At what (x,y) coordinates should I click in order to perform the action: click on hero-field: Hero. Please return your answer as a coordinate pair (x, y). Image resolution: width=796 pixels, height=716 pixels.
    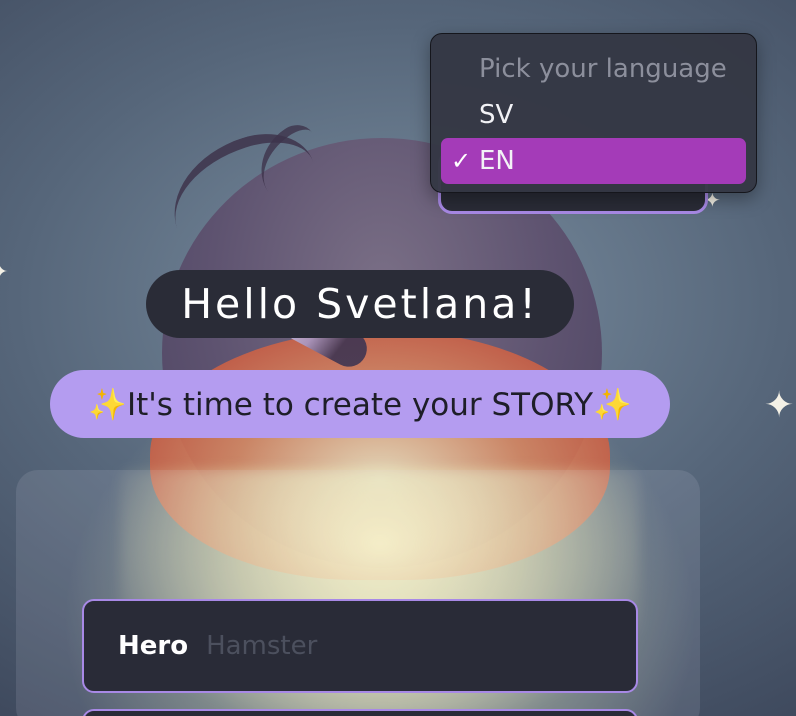
    Looking at the image, I should click on (360, 646).